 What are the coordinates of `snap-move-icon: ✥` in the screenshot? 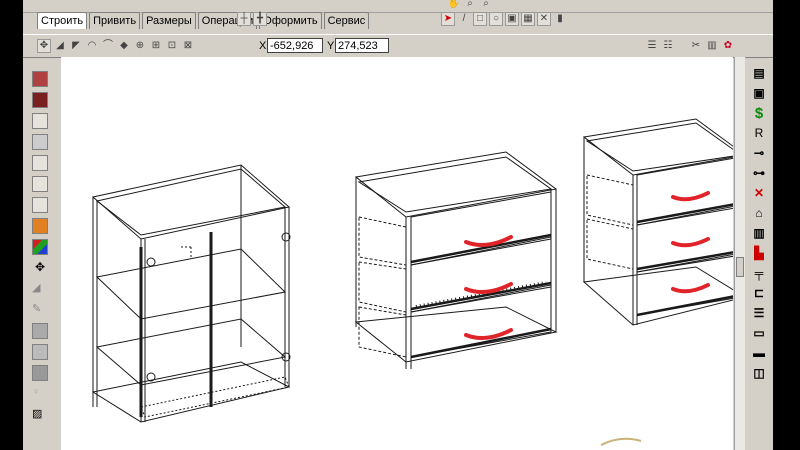 It's located at (44, 46).